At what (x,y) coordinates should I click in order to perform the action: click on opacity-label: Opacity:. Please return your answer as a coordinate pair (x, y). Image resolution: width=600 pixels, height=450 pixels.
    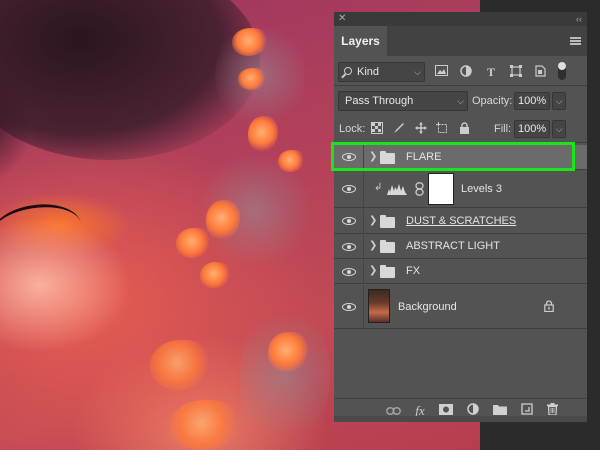
    Looking at the image, I should click on (492, 101).